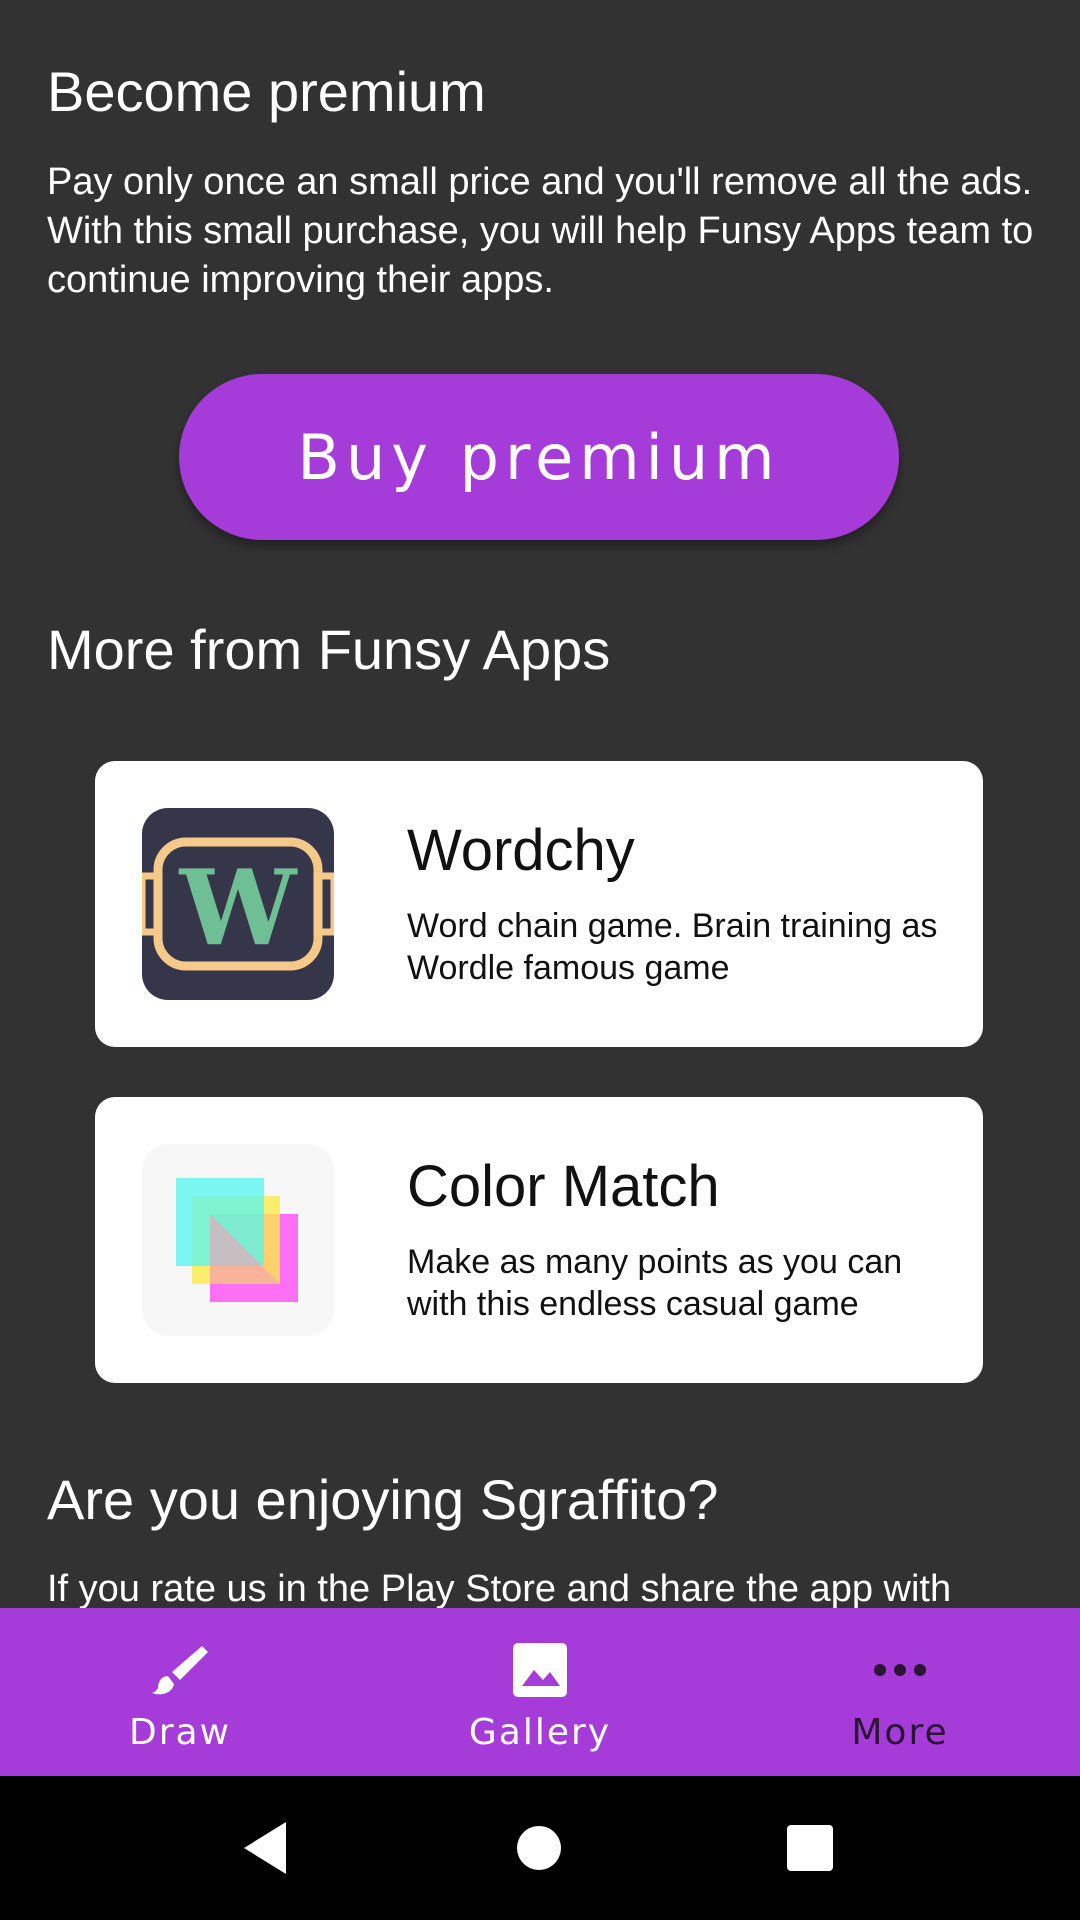 Image resolution: width=1080 pixels, height=1920 pixels. Describe the element at coordinates (563, 1186) in the screenshot. I see `app-name: Color Match` at that location.